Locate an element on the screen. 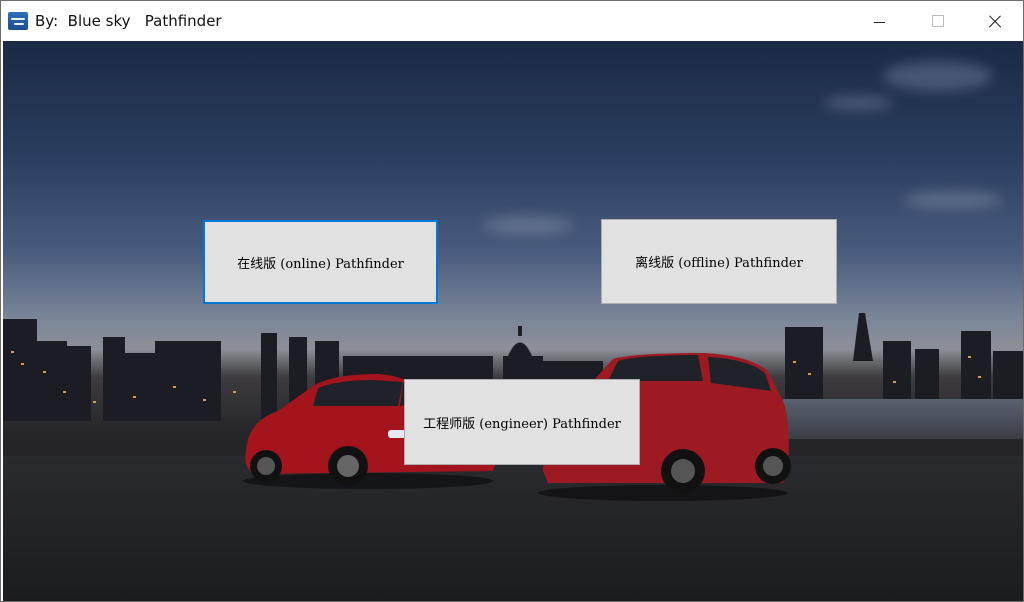 This screenshot has height=602, width=1024. maximize-icon is located at coordinates (938, 21).